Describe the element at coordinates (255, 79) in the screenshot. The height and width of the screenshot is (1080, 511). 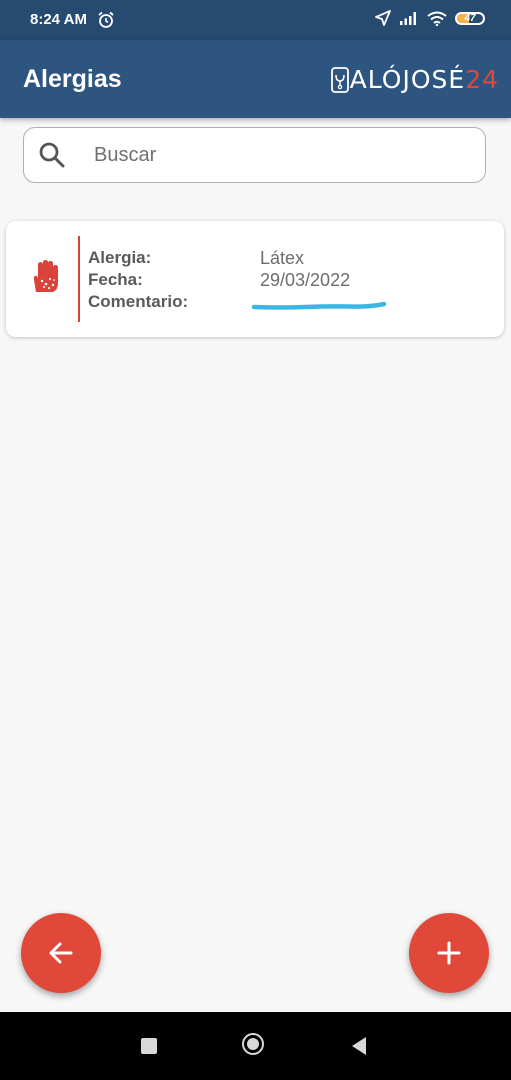
I see `app-bar: Alergias ALÓJOSÉ 24` at that location.